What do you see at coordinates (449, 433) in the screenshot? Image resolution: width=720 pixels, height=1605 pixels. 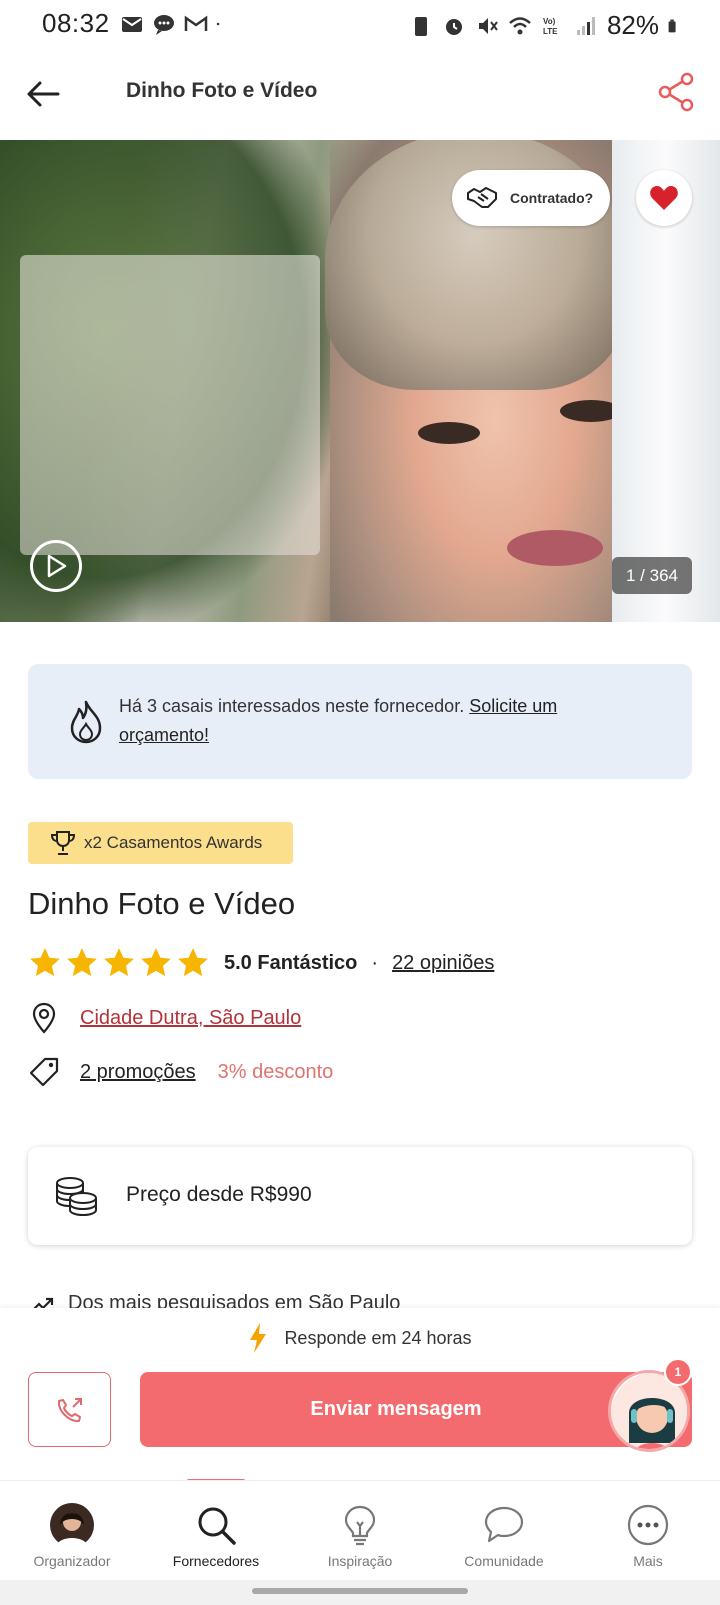 I see `photo-eye-left` at bounding box center [449, 433].